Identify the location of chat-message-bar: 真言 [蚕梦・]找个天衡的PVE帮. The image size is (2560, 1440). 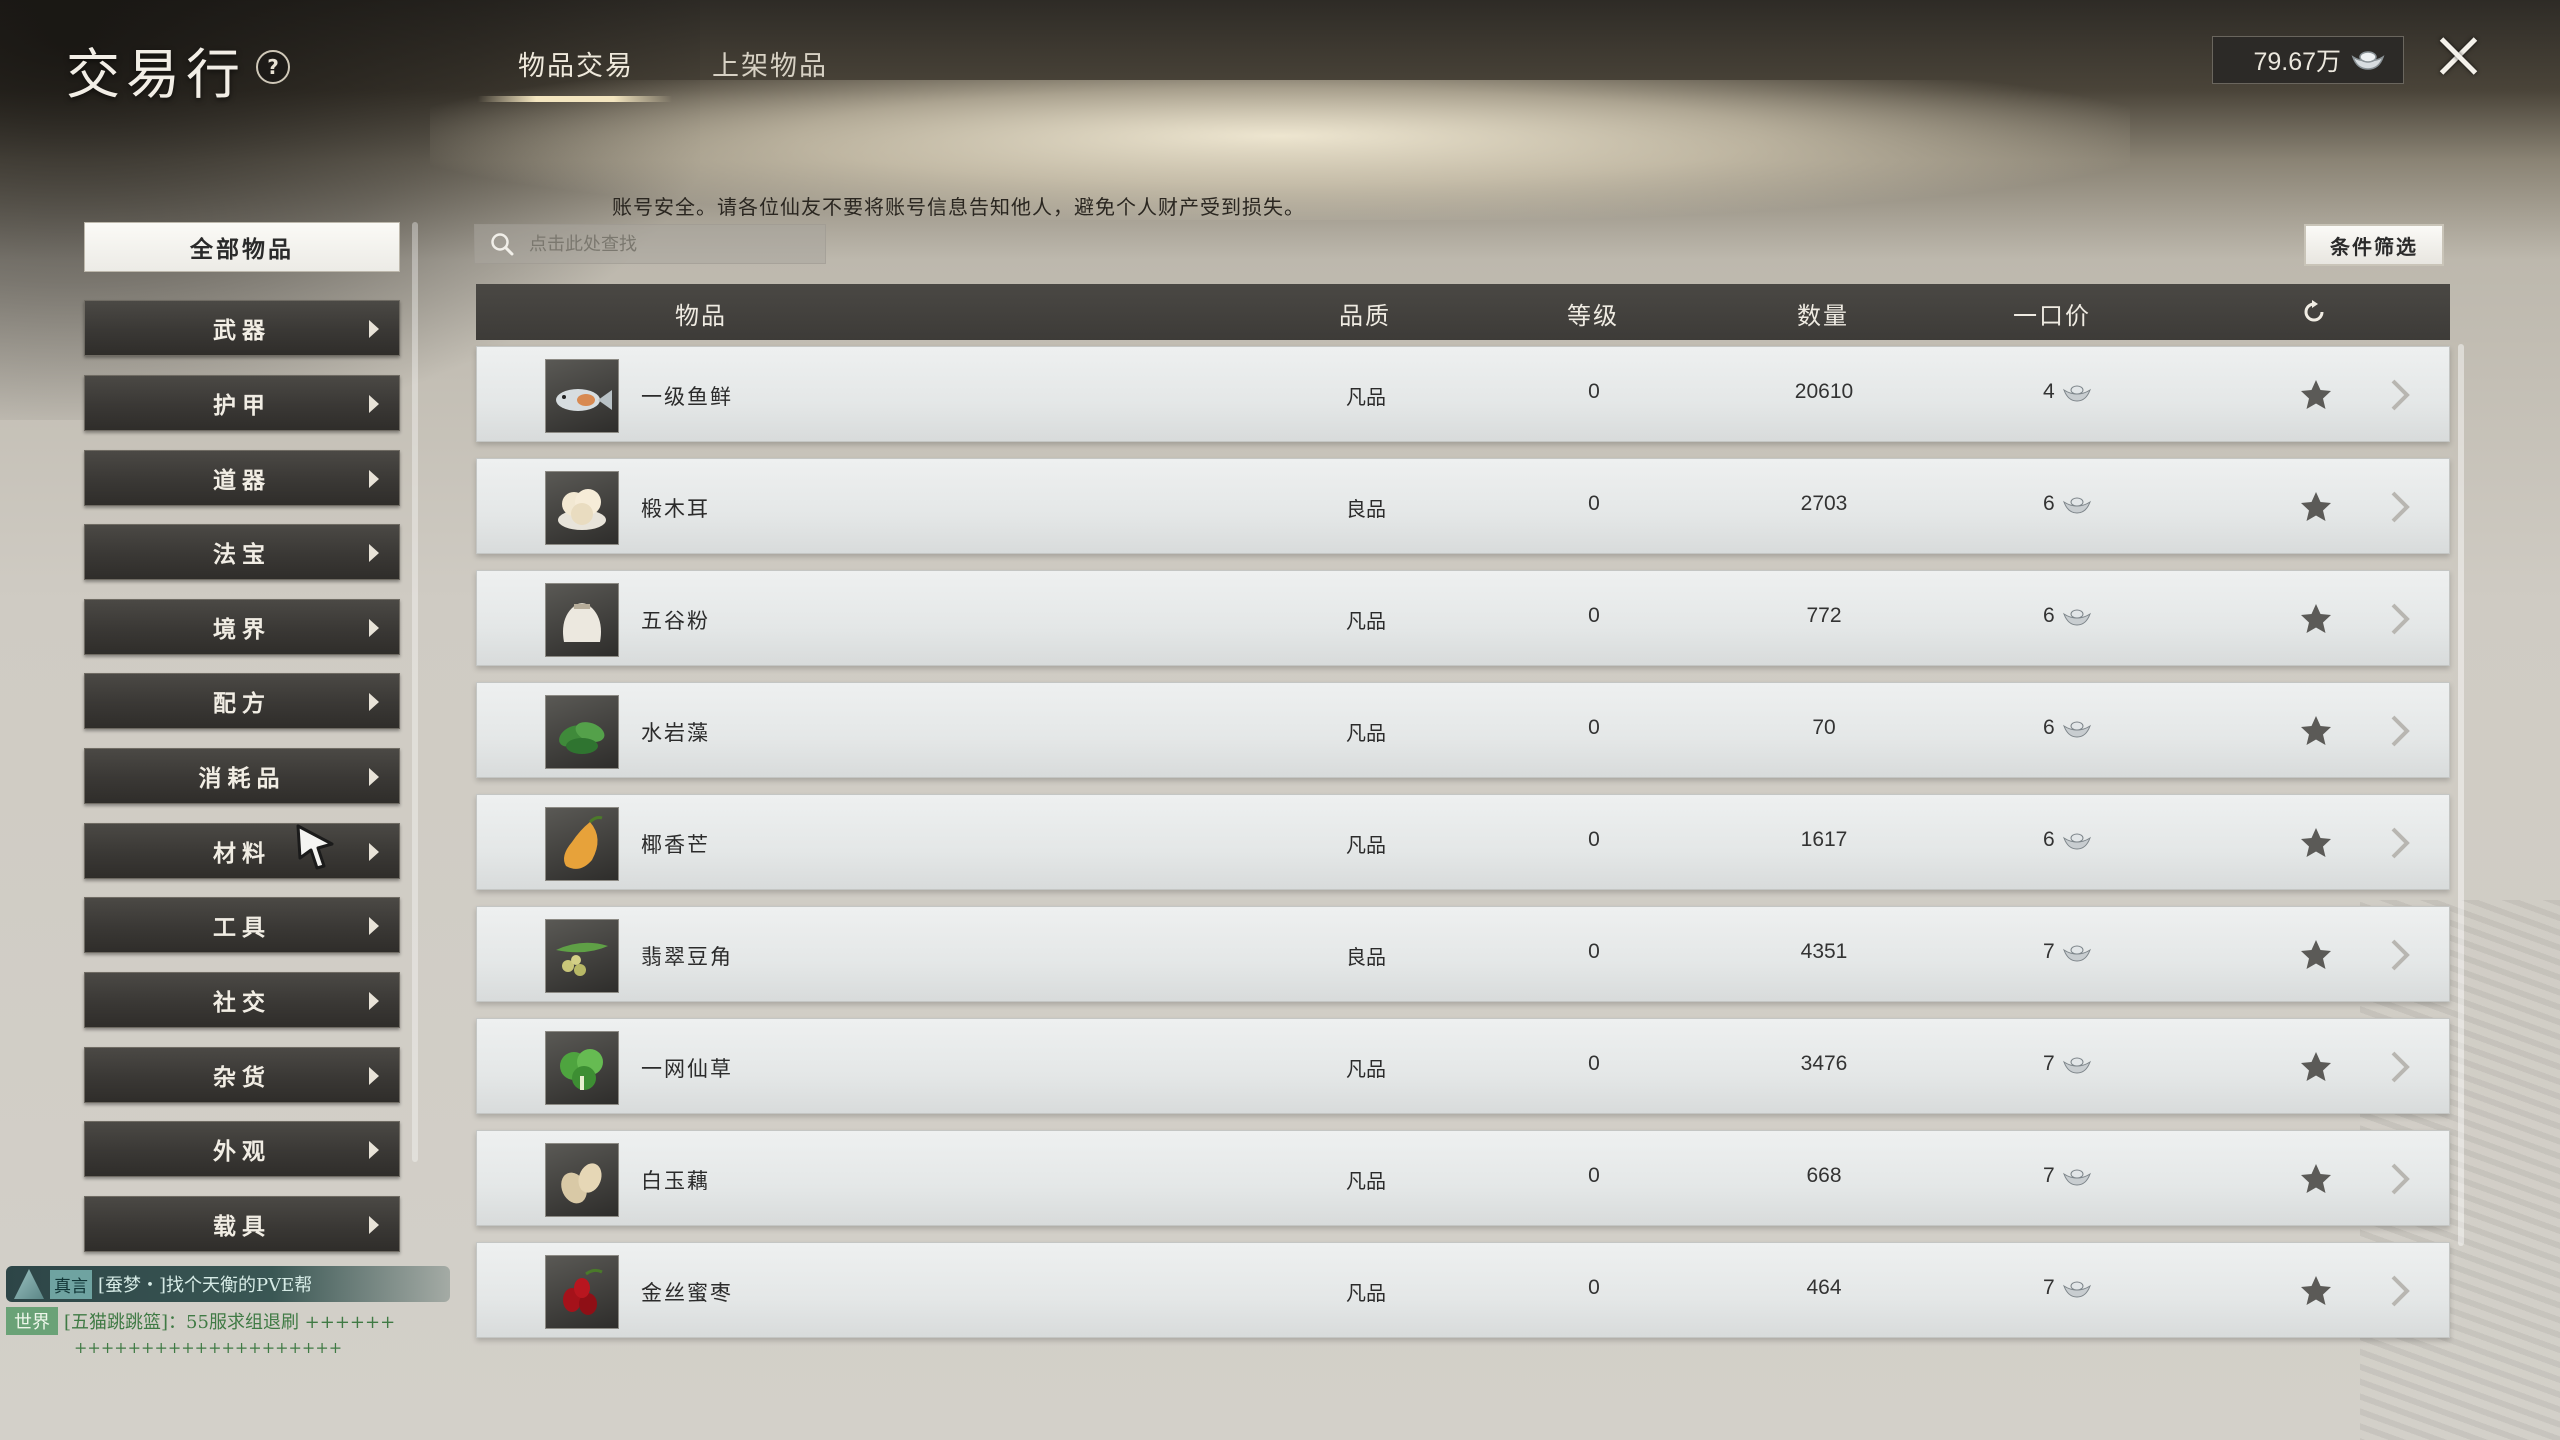
(228, 1284).